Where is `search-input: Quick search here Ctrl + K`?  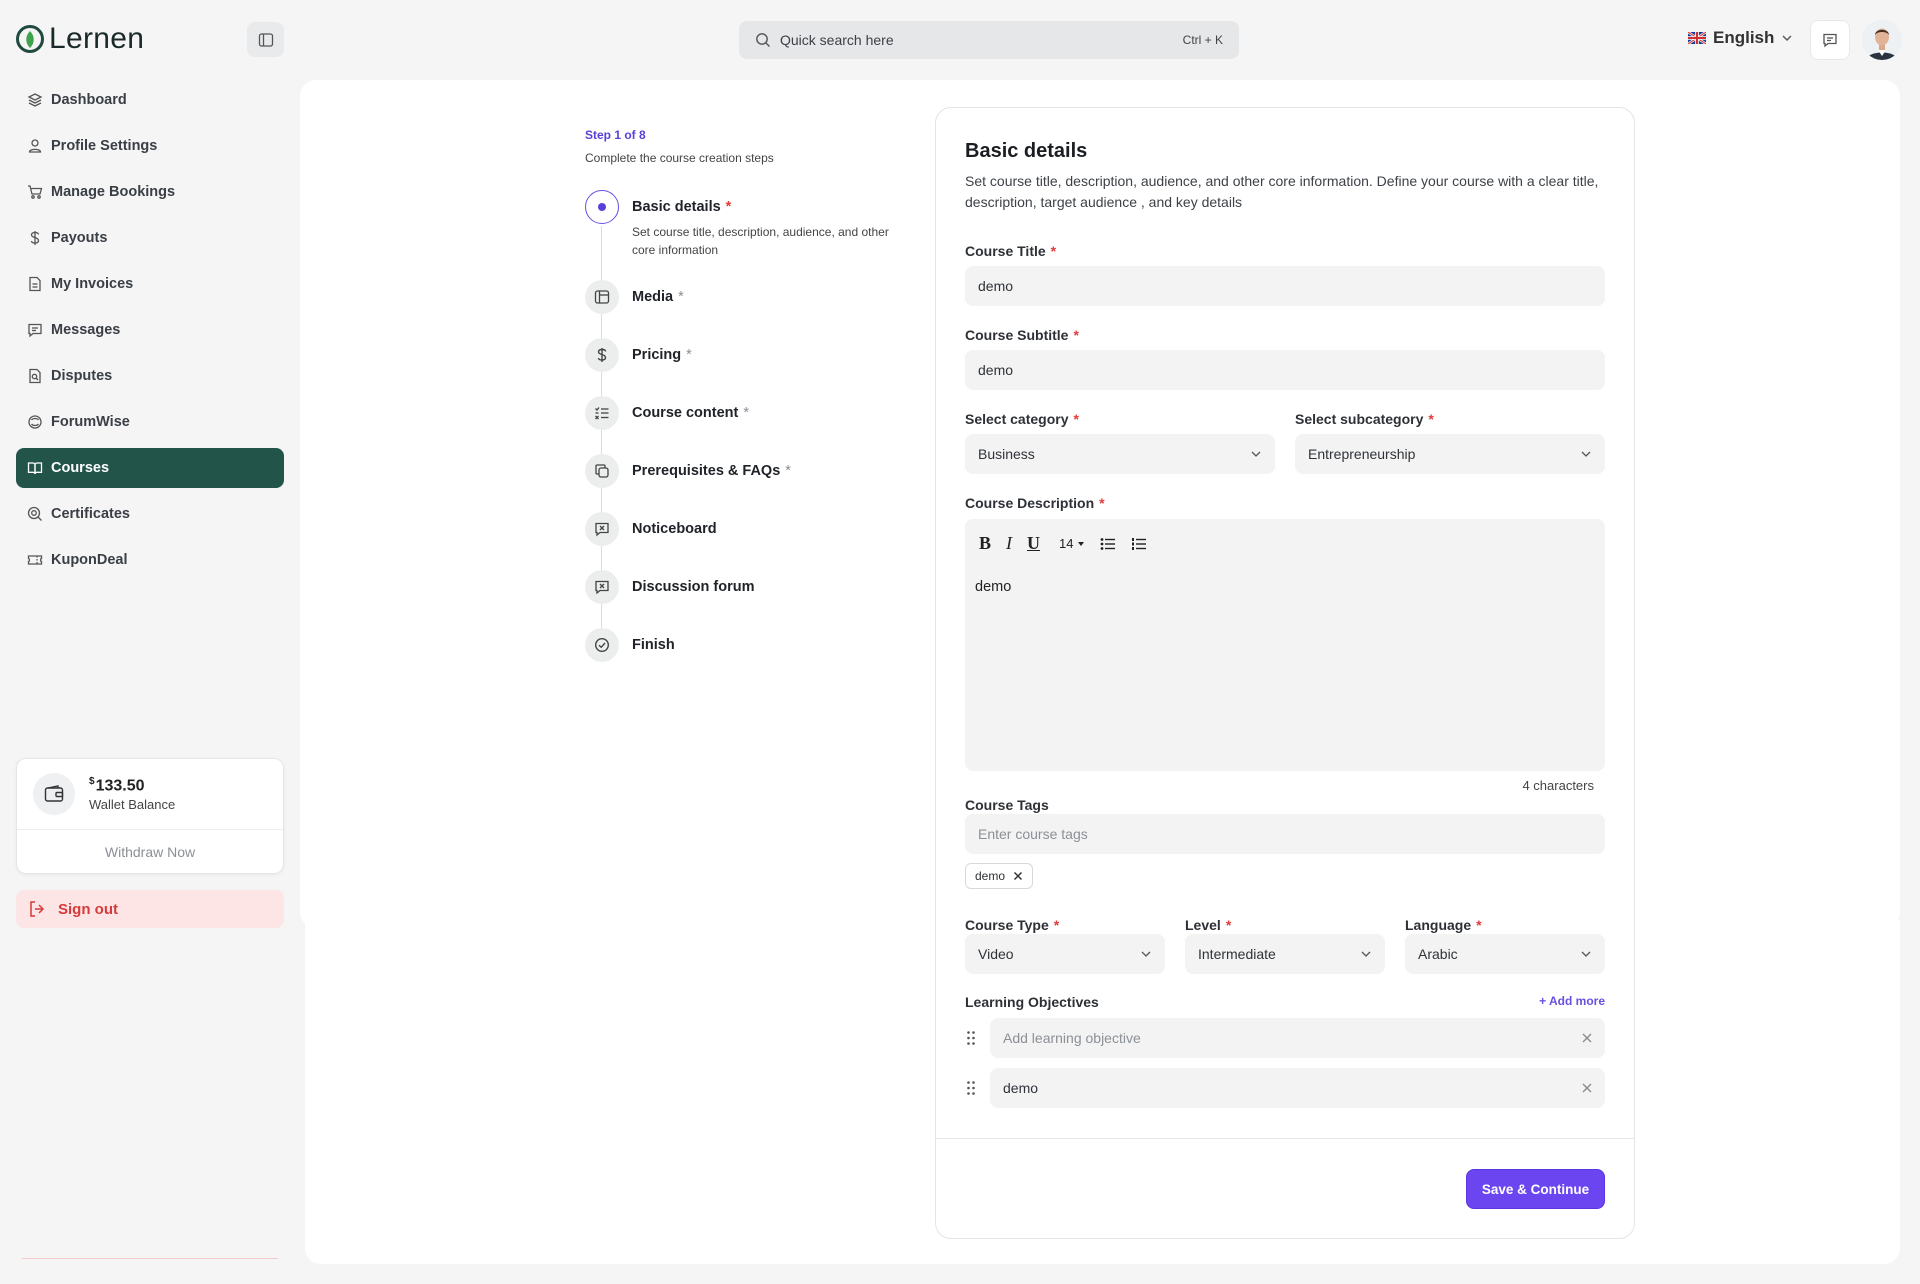 search-input: Quick search here Ctrl + K is located at coordinates (989, 40).